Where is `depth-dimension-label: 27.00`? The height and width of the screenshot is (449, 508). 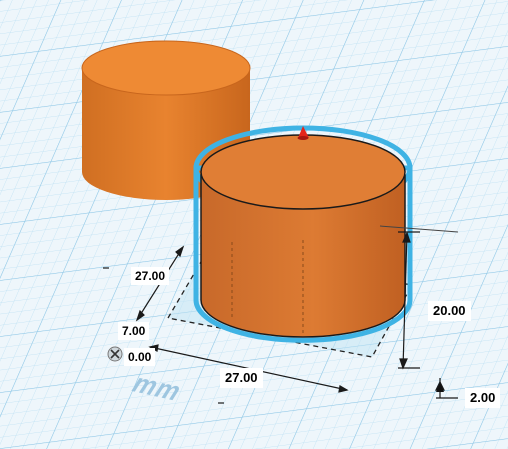 depth-dimension-label: 27.00 is located at coordinates (150, 276).